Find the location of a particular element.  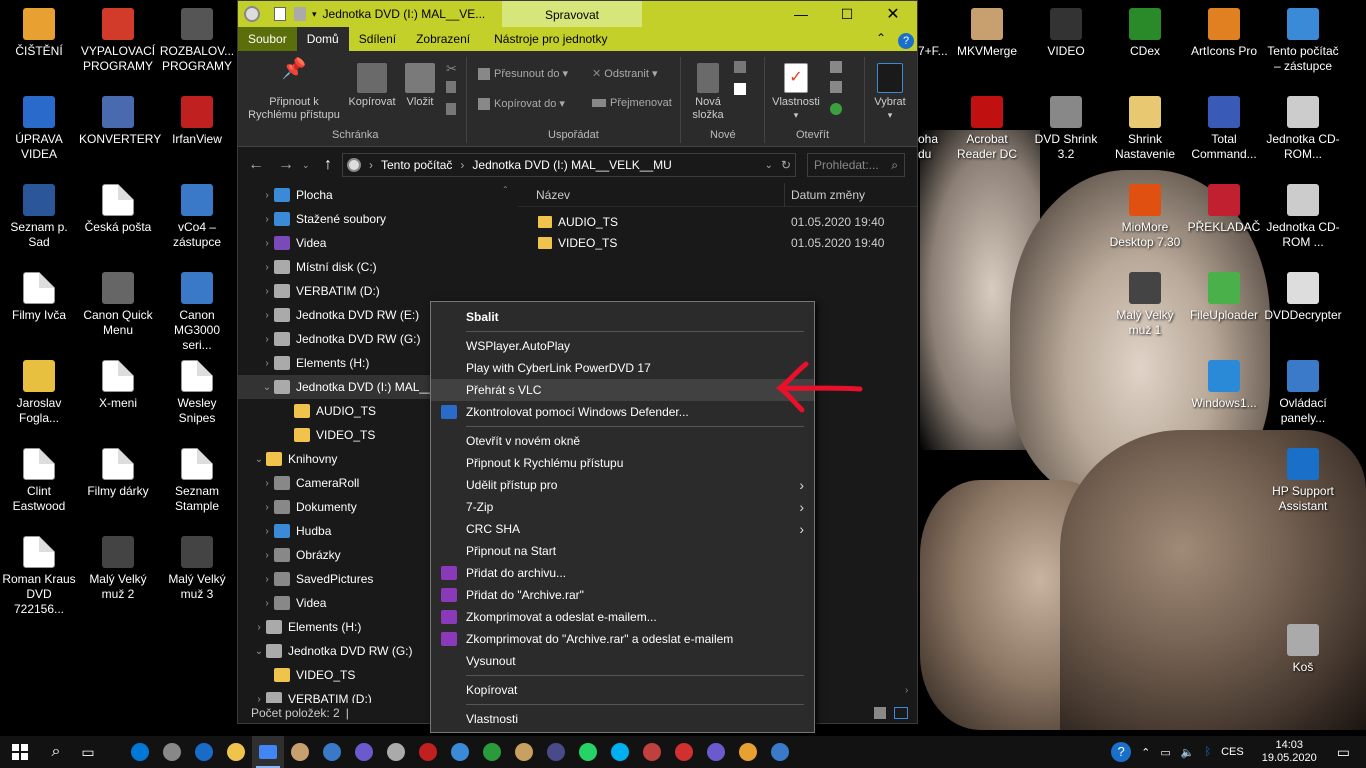

copy-to-button: Kopírovat do ▾ is located at coordinates (521, 104).